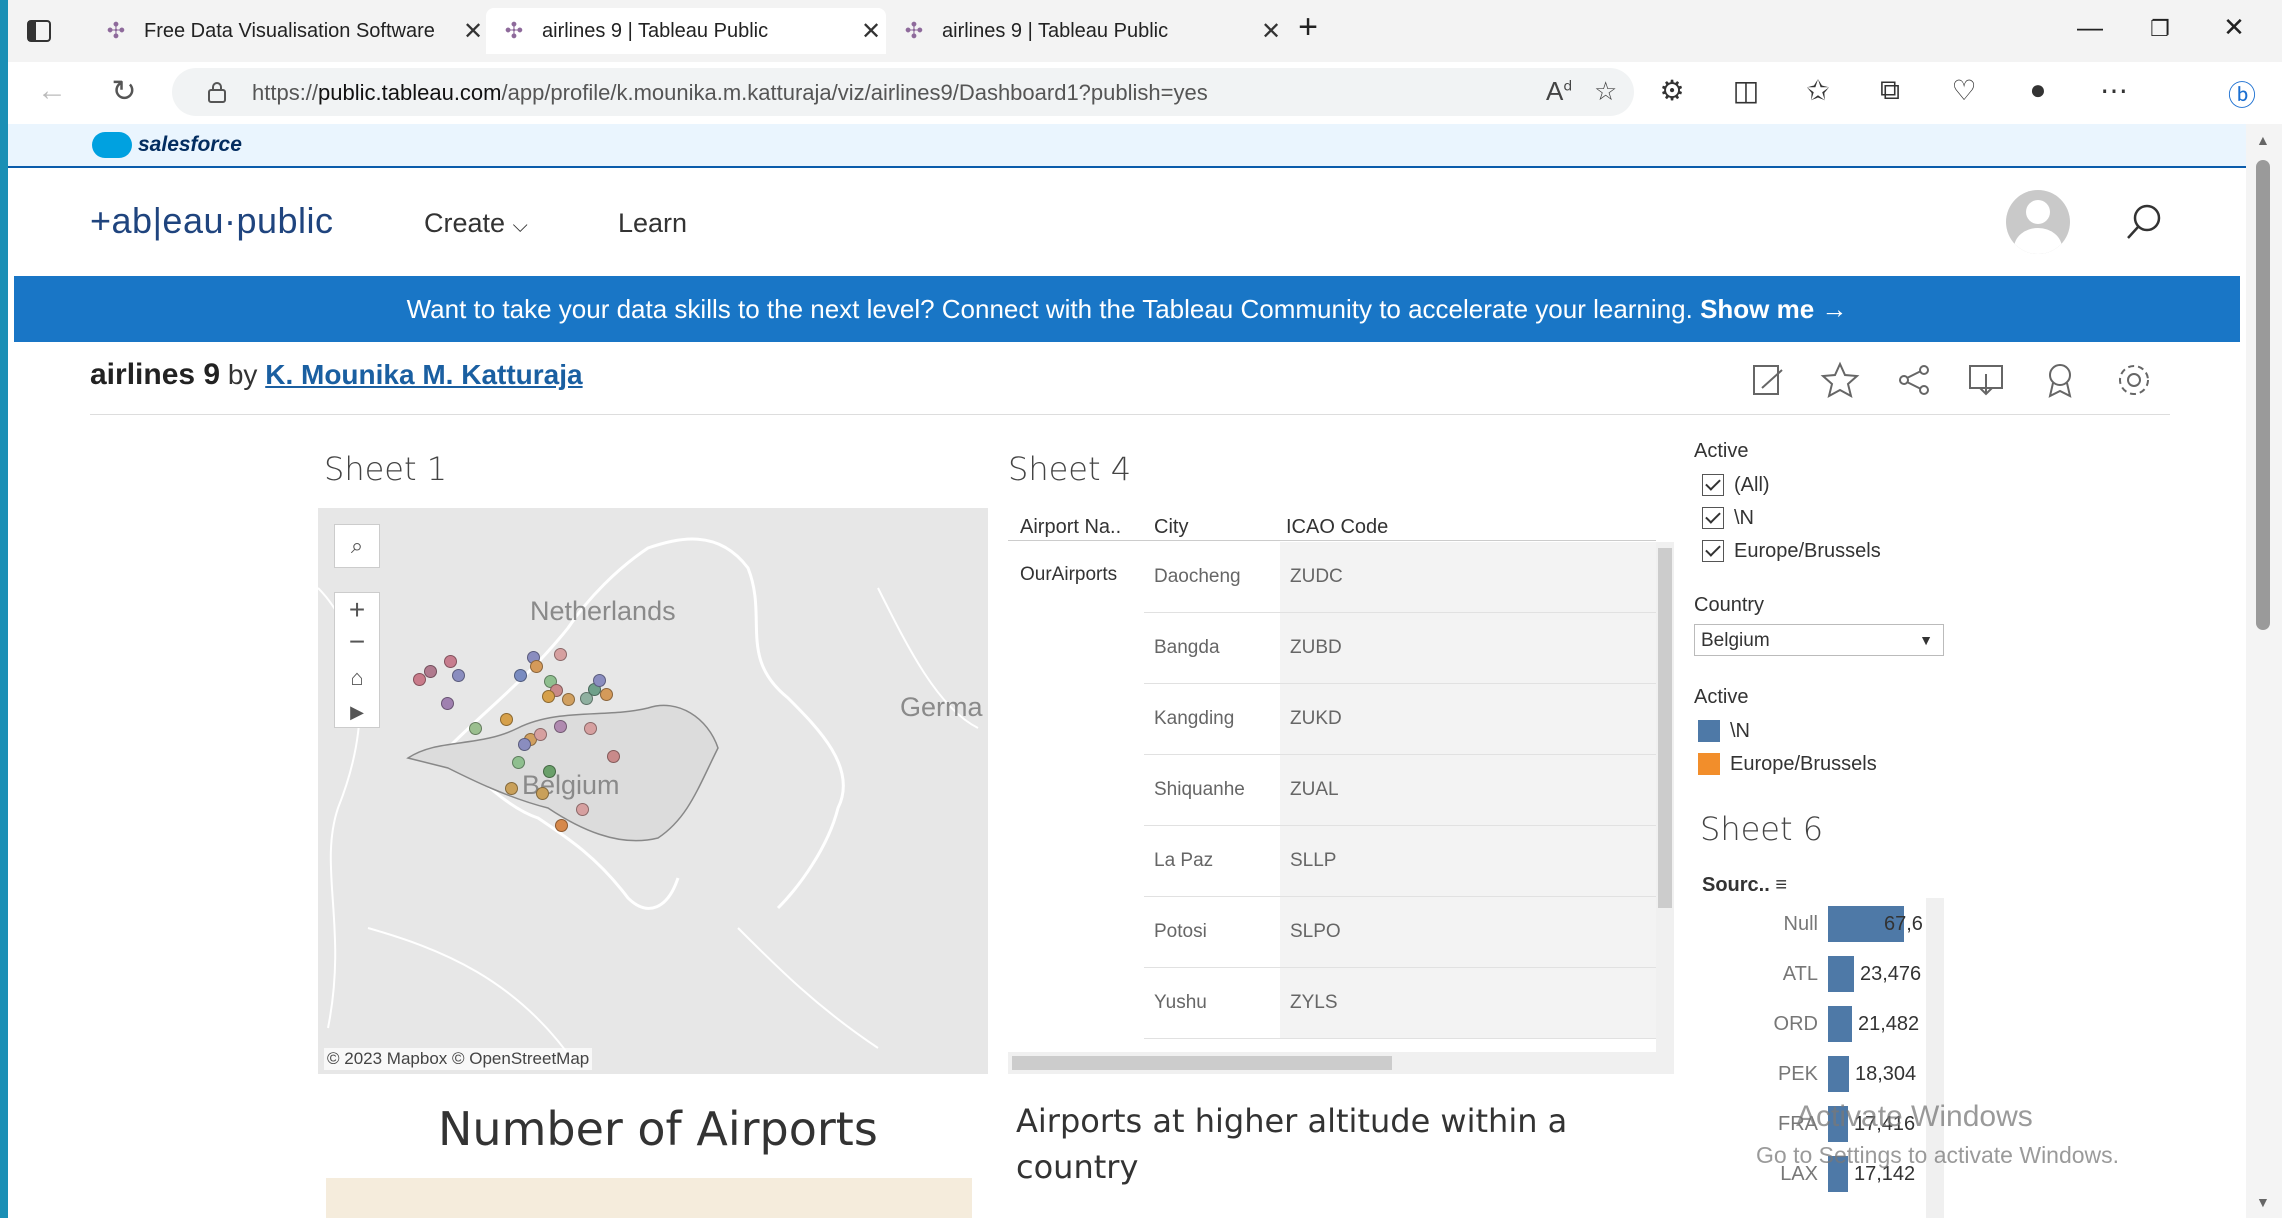 The width and height of the screenshot is (2282, 1218). I want to click on author-link: K. Mounika M. Katturaja, so click(423, 374).